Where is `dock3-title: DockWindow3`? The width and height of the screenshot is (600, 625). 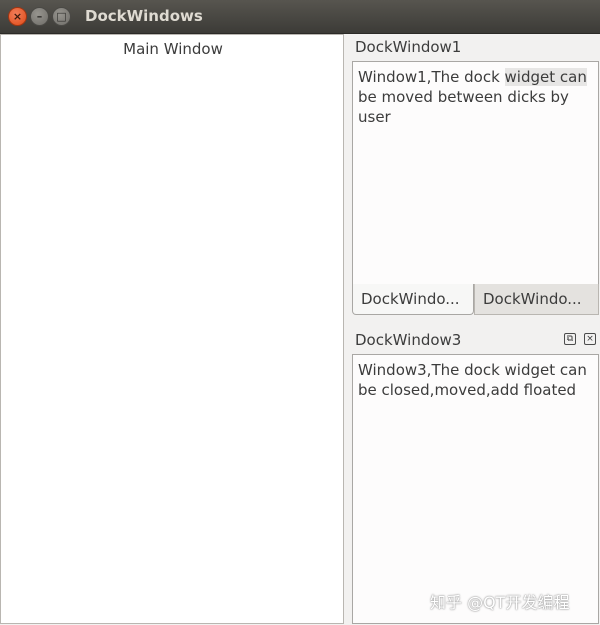
dock3-title: DockWindow3 is located at coordinates (408, 340).